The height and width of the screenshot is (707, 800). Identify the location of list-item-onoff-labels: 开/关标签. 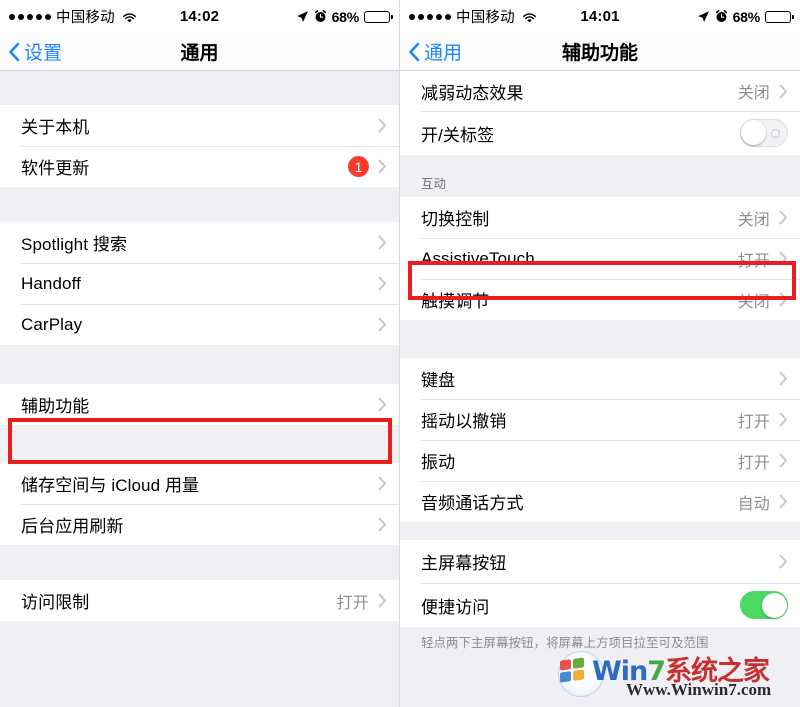
(600, 133).